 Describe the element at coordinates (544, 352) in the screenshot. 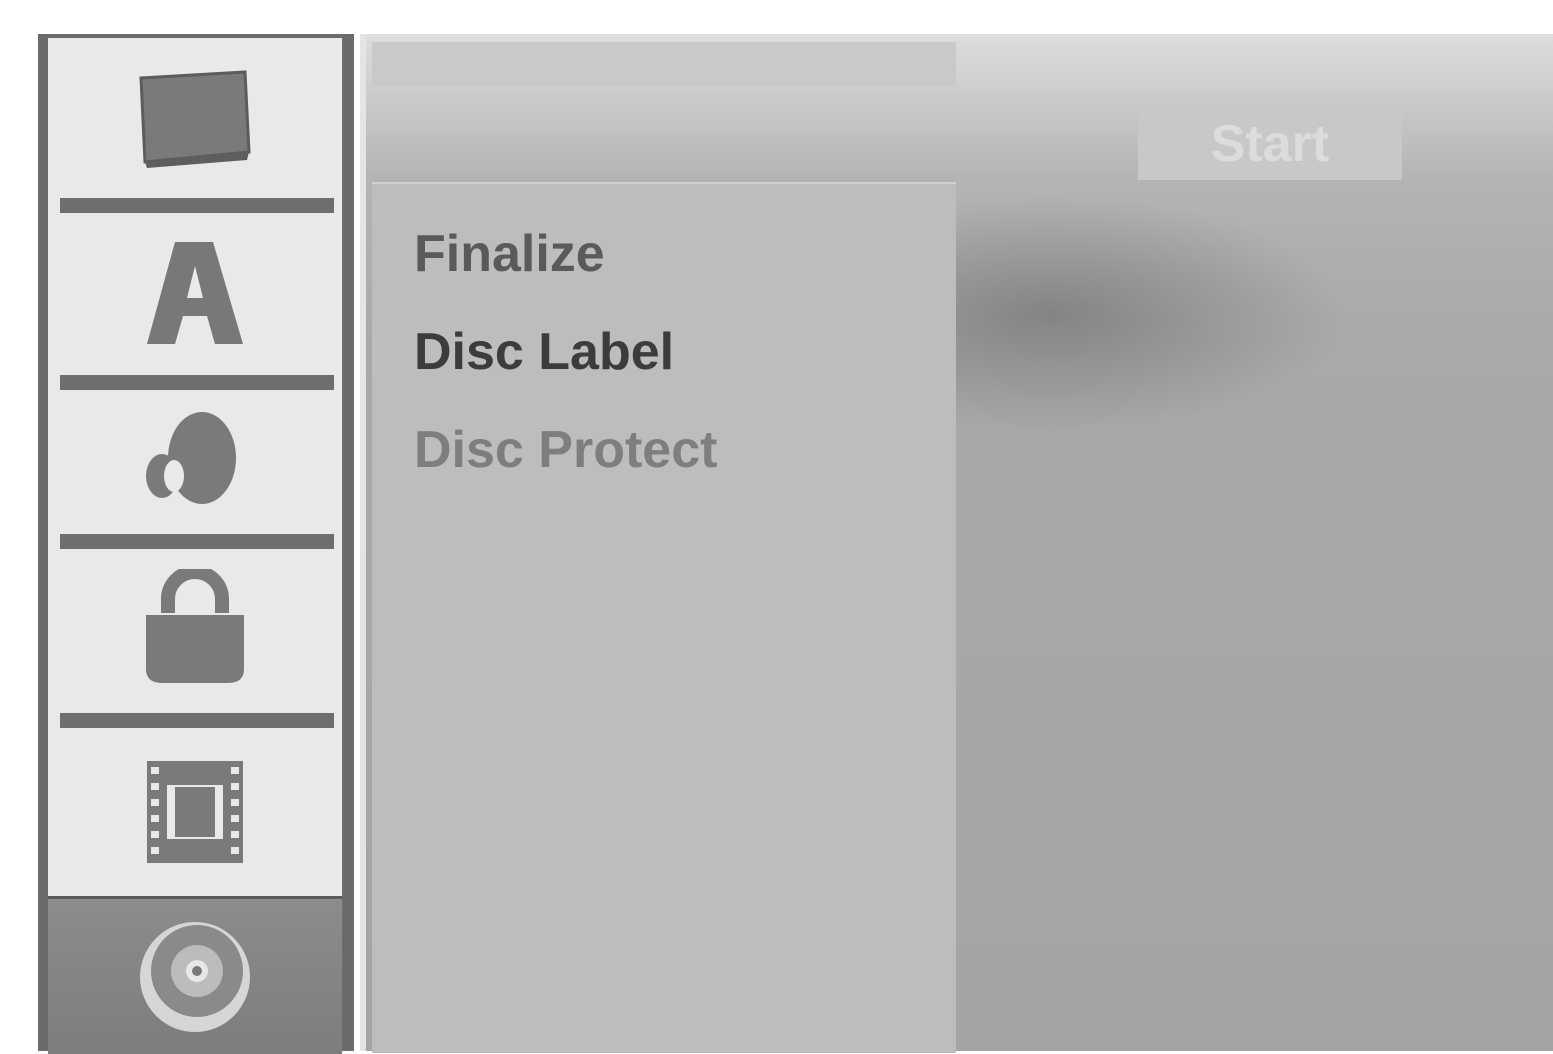

I see `menu-item-disc-label: Disc Label` at that location.